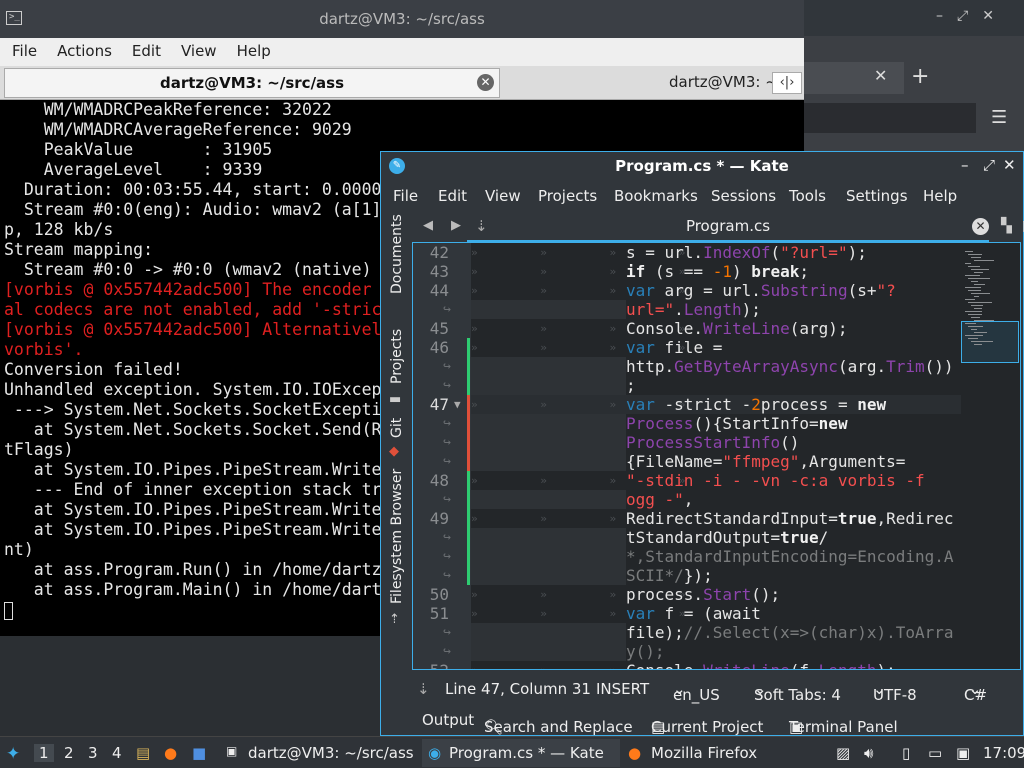  I want to click on modified-line-marker, so click(468, 461).